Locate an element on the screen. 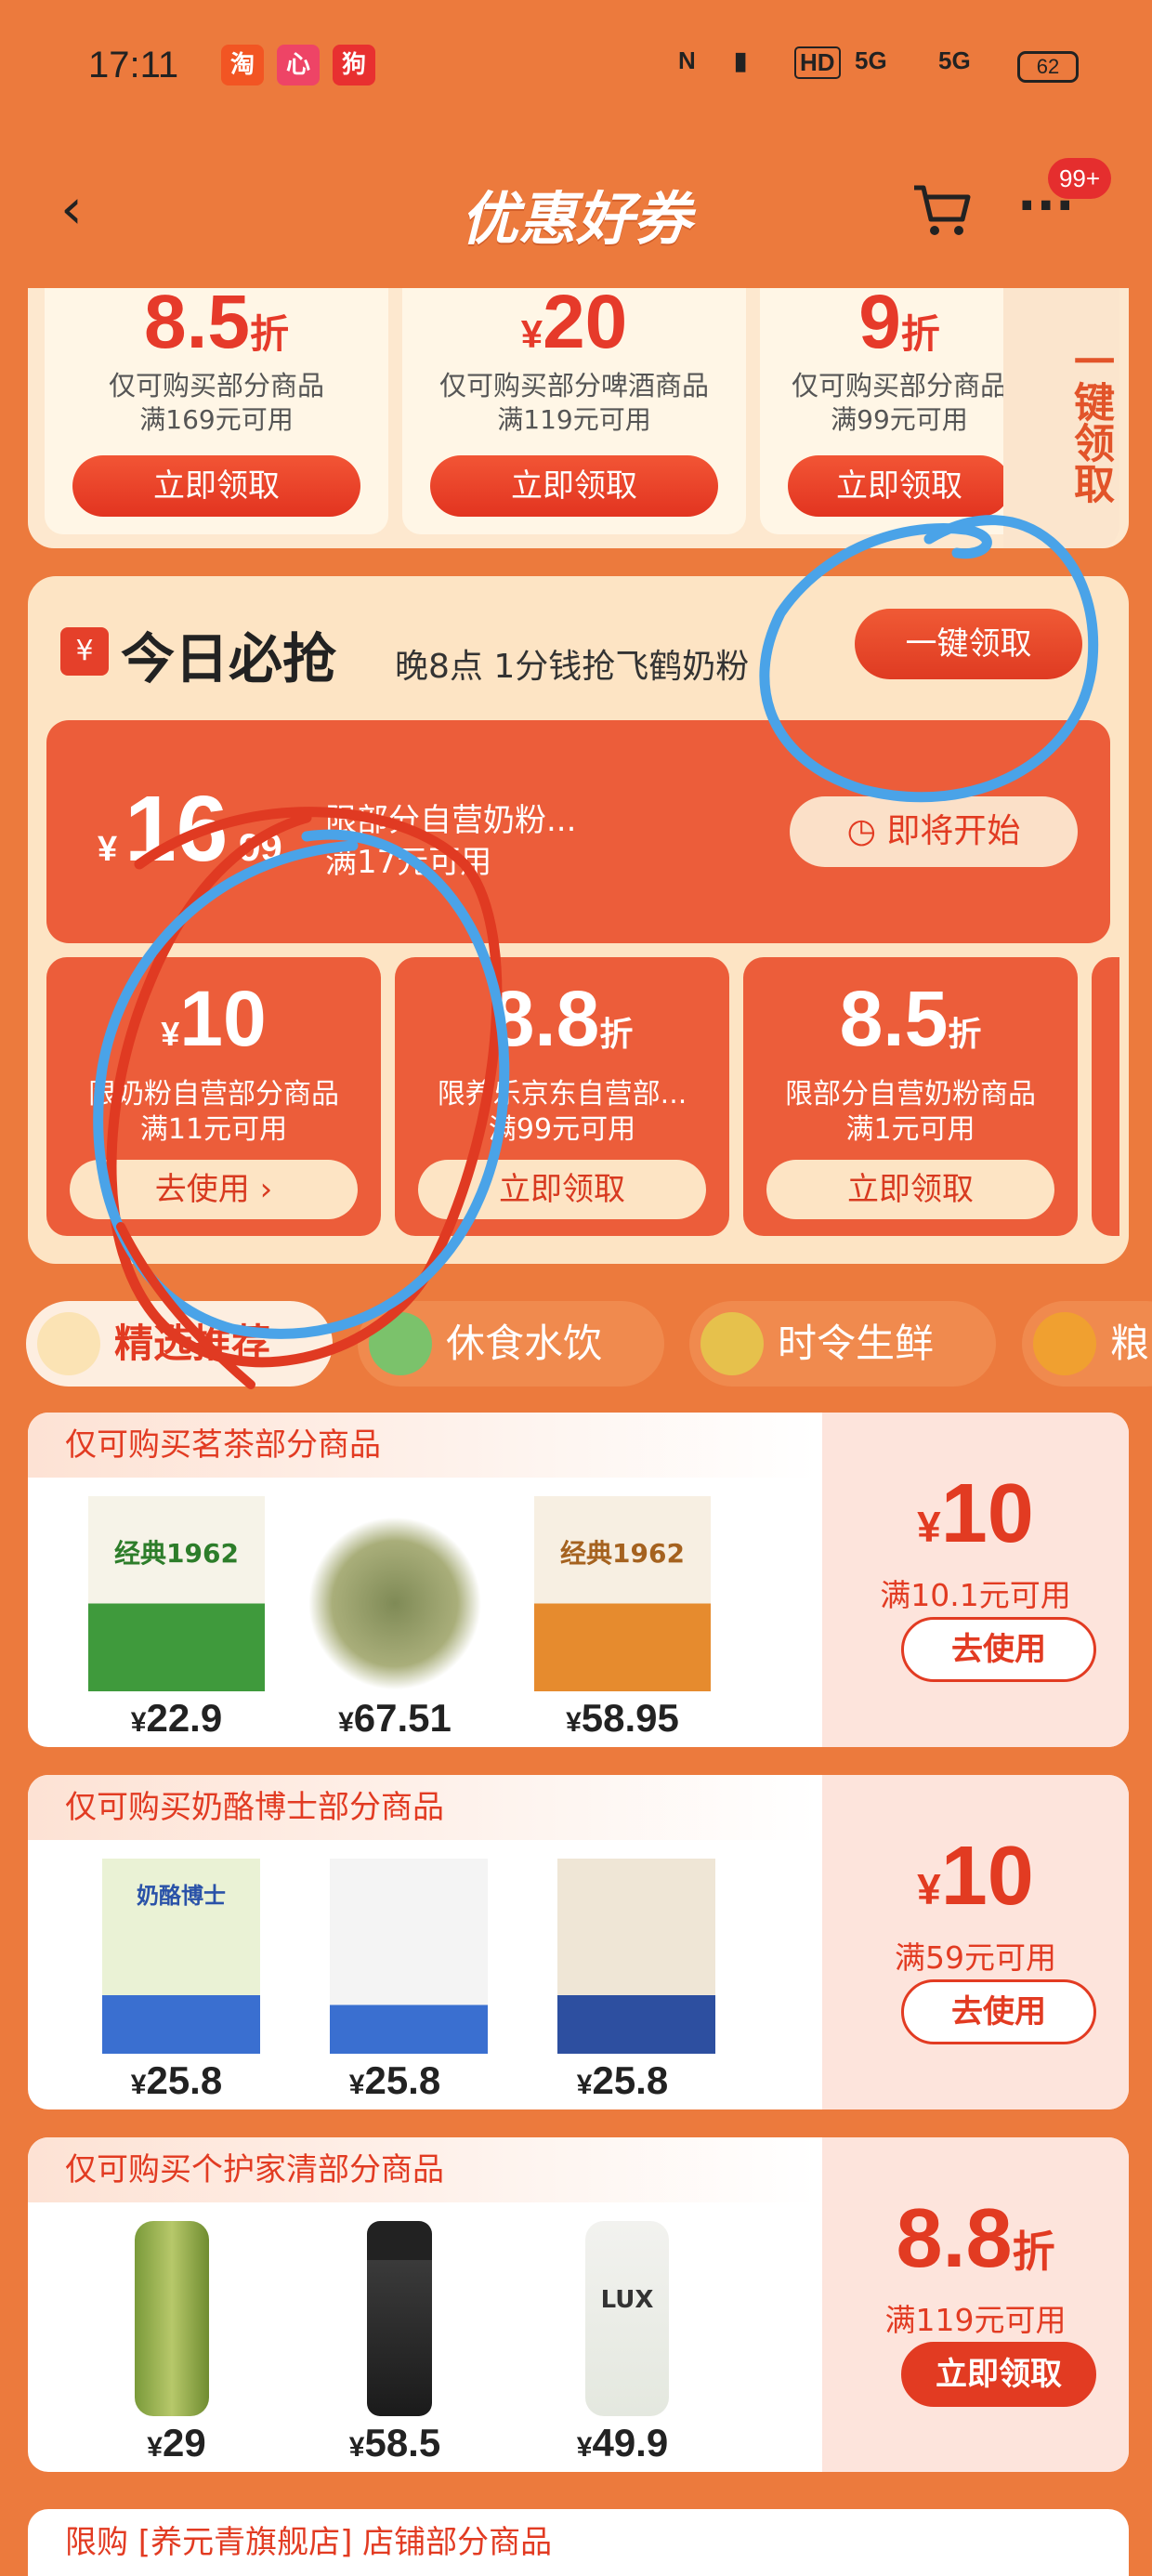 The width and height of the screenshot is (1152, 2576). coupon-right-panel: ¥10 满10.1元可用 去使用 is located at coordinates (975, 1580).